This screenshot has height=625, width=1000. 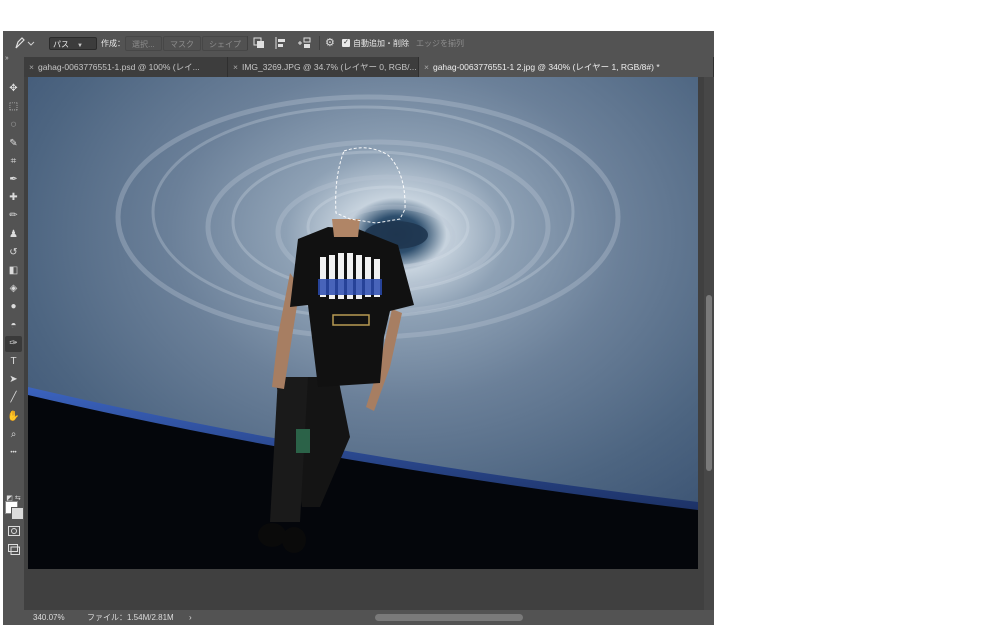 What do you see at coordinates (73, 43) in the screenshot?
I see `mode-dropdown: パス ▼` at bounding box center [73, 43].